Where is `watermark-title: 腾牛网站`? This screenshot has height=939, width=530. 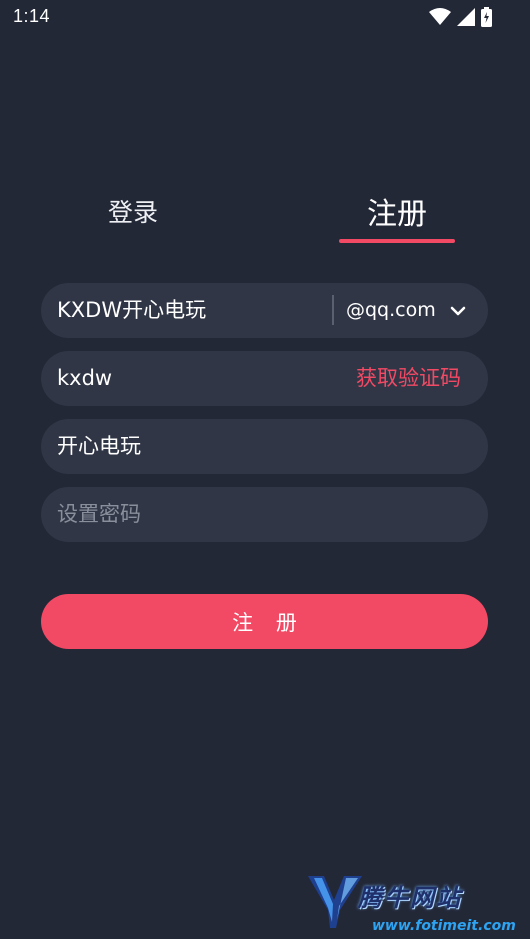
watermark-title: 腾牛网站 is located at coordinates (410, 898).